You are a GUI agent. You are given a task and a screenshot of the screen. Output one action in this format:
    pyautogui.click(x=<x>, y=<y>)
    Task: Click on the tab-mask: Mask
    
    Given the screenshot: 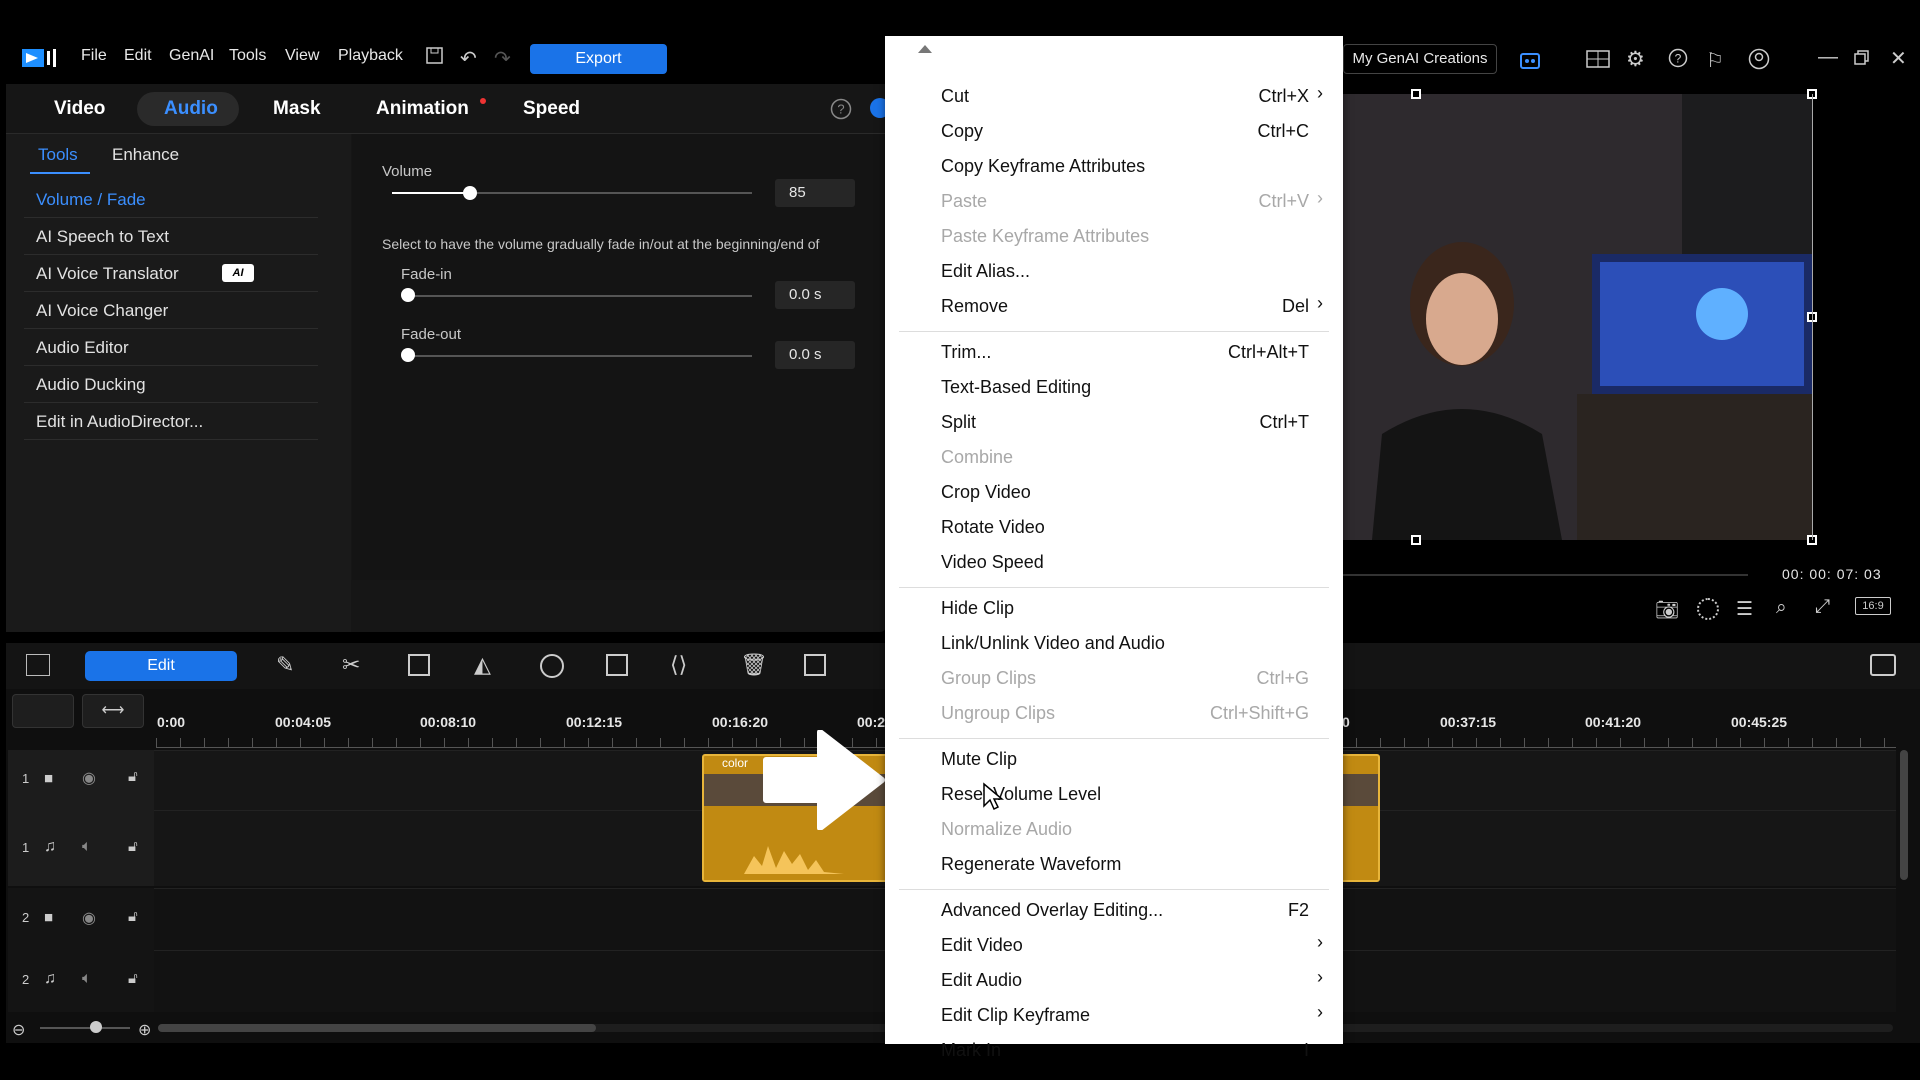 What is the action you would take?
    pyautogui.click(x=297, y=109)
    